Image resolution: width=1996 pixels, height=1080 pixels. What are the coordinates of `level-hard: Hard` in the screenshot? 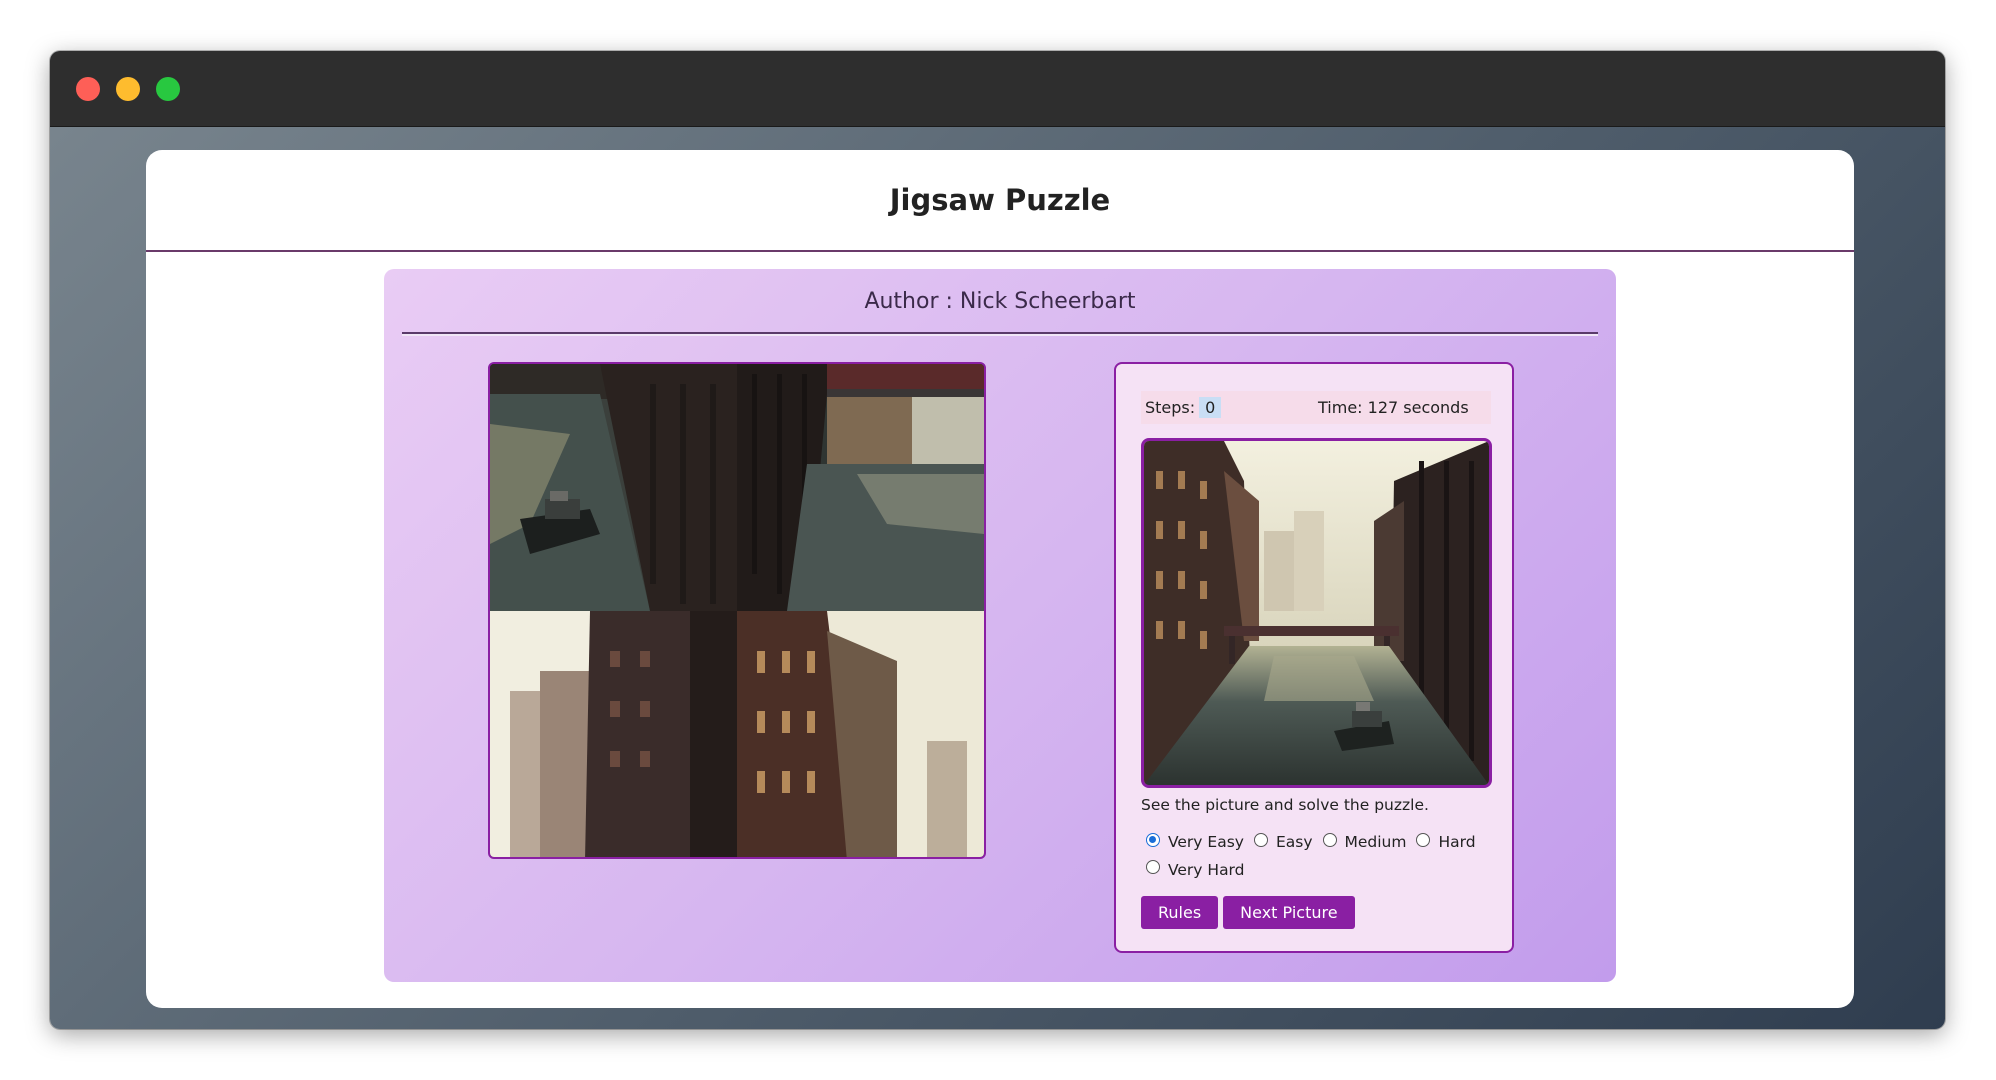 It's located at (1446, 842).